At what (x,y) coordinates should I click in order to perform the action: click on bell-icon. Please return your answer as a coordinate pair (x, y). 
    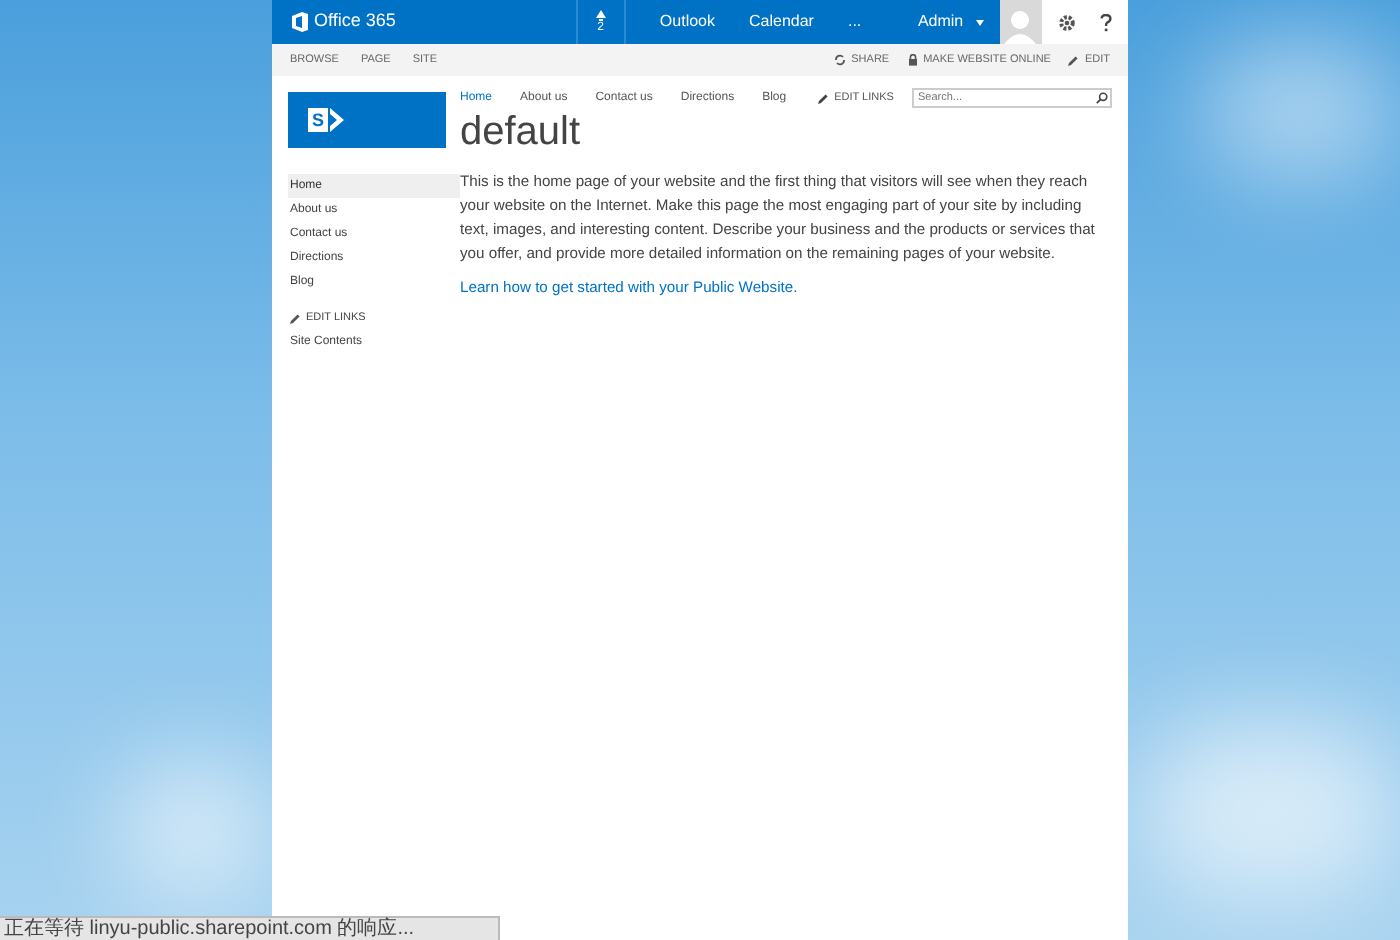
    Looking at the image, I should click on (600, 16).